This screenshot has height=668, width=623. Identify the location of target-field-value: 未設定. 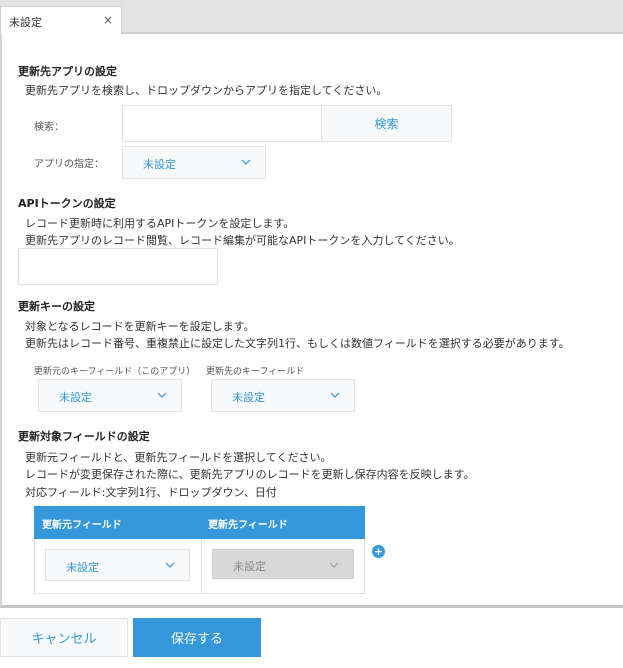
(249, 566).